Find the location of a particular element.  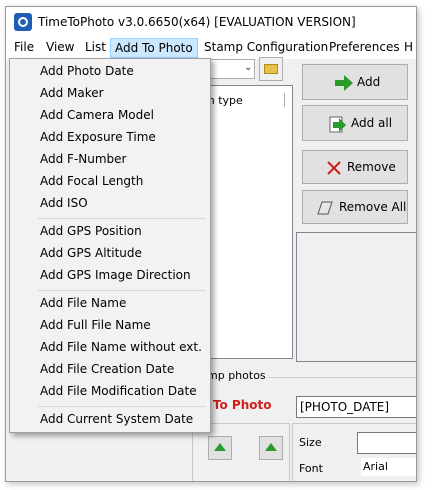

add-all-button-label: Add all is located at coordinates (372, 123).